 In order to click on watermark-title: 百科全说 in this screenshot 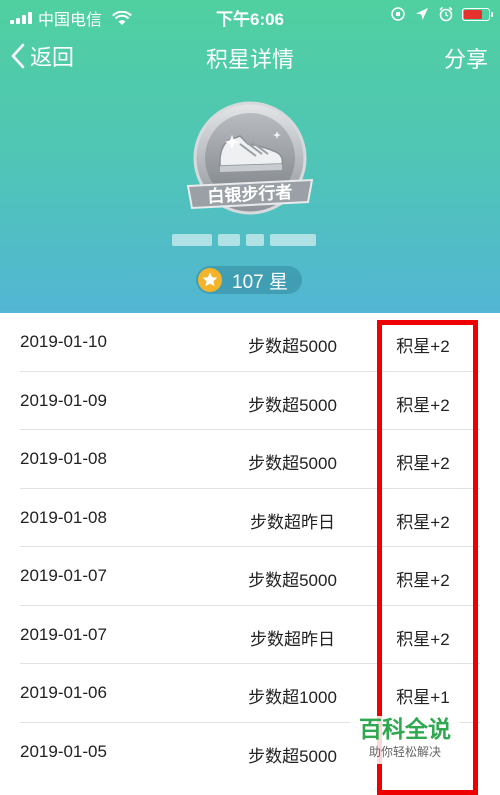, I will do `click(405, 730)`.